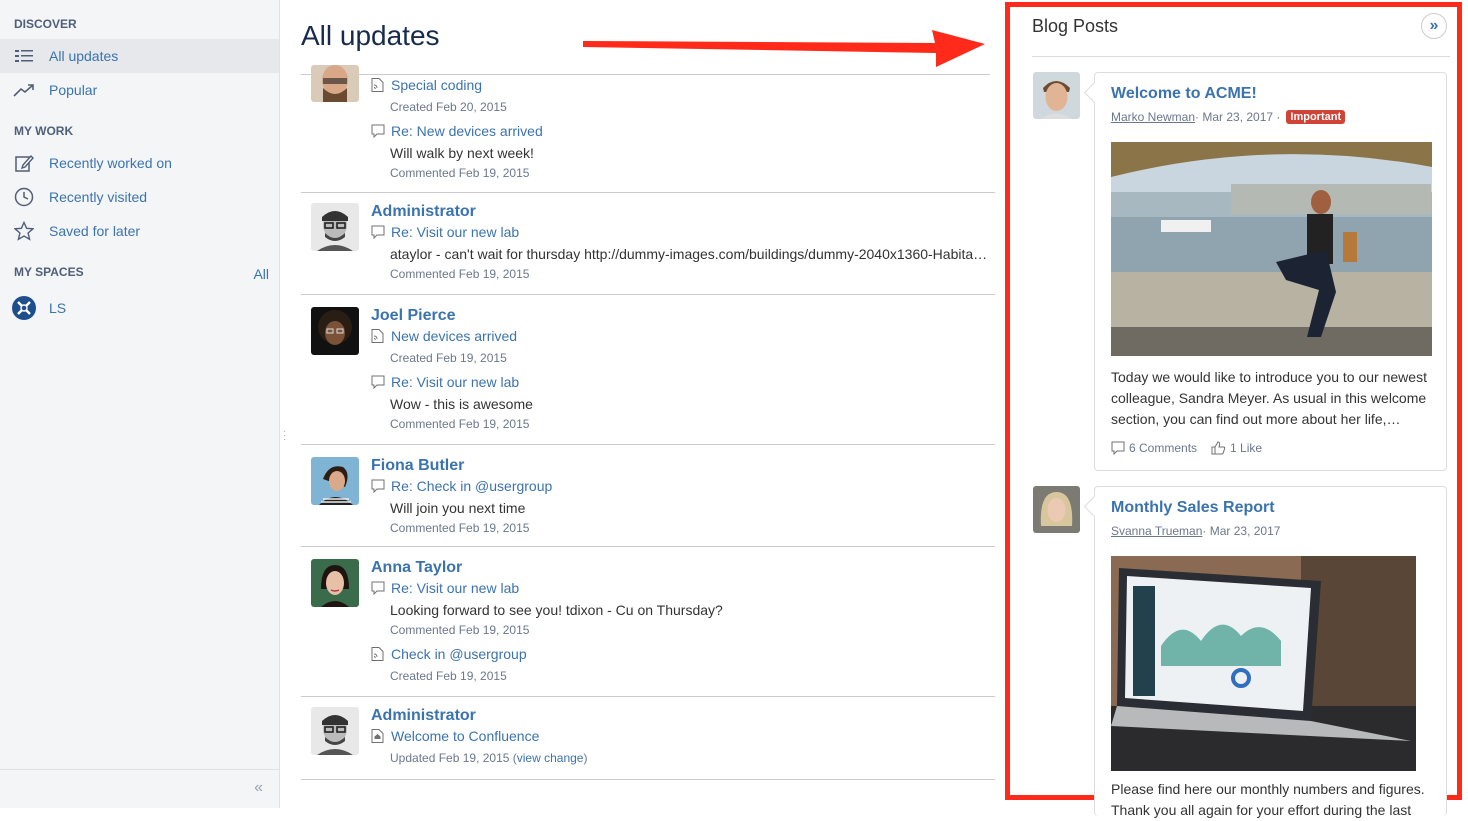  I want to click on sidebar-item-label: All updates, so click(84, 56).